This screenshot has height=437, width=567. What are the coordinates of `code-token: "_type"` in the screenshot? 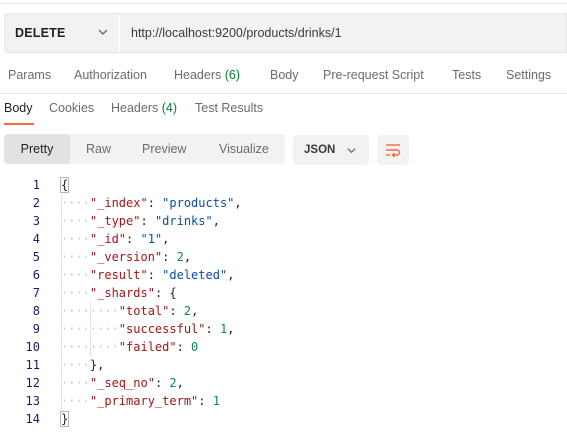 It's located at (115, 221).